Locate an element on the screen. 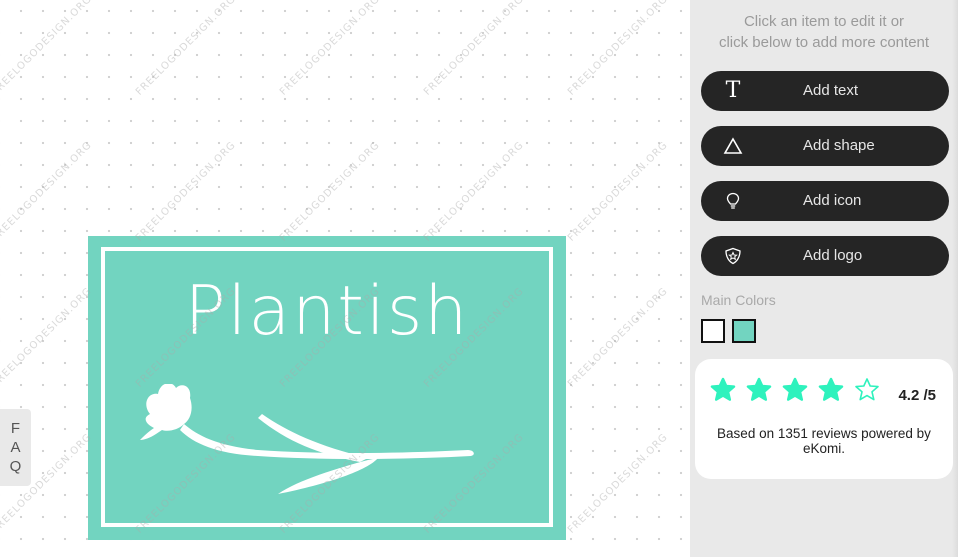  star-empty-icon is located at coordinates (867, 389).